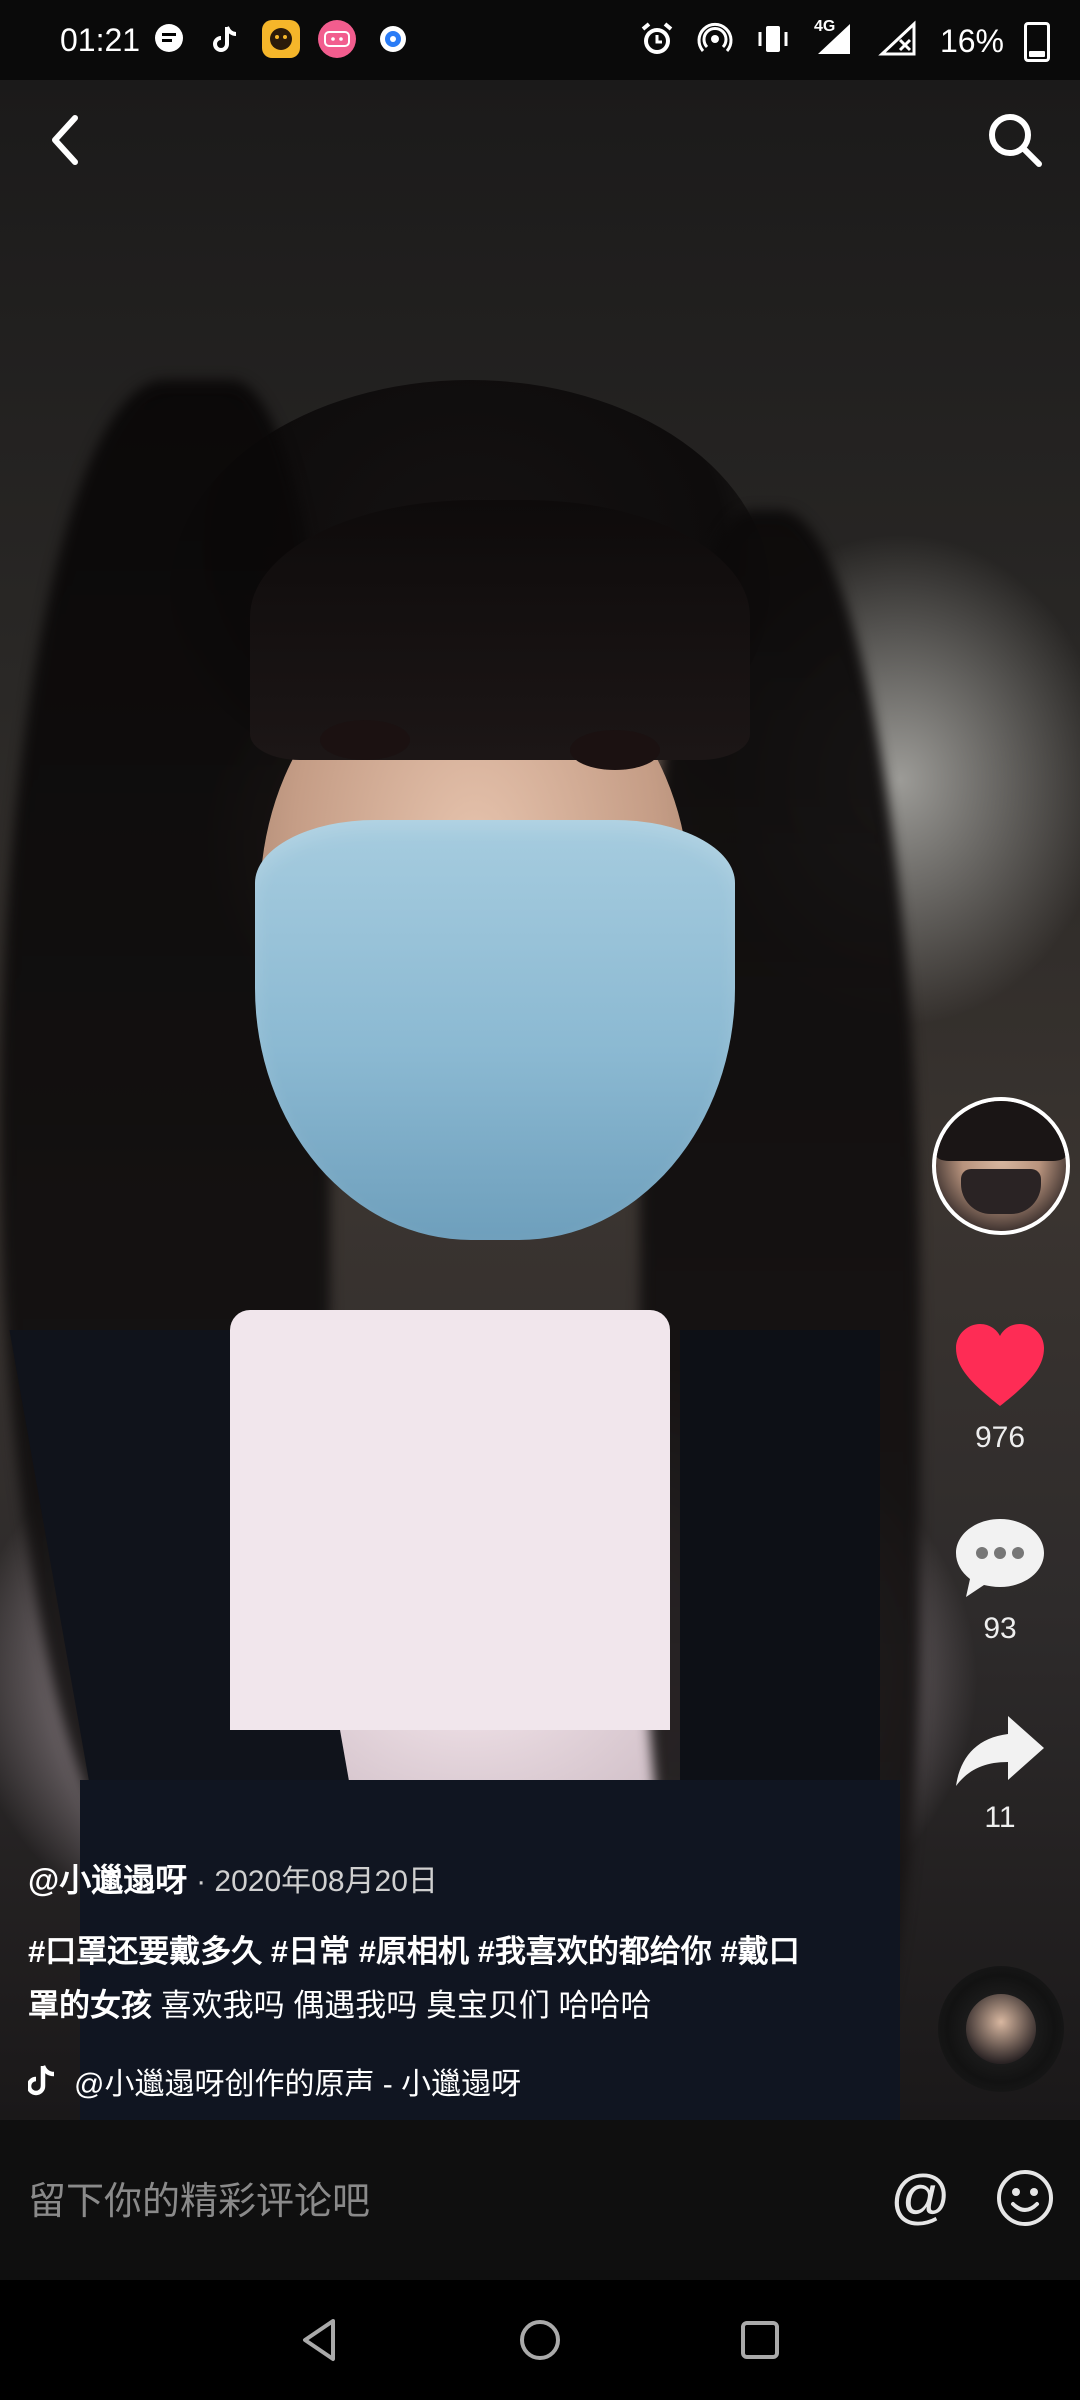 Image resolution: width=1080 pixels, height=2400 pixels. I want to click on avatar-mask, so click(1001, 1191).